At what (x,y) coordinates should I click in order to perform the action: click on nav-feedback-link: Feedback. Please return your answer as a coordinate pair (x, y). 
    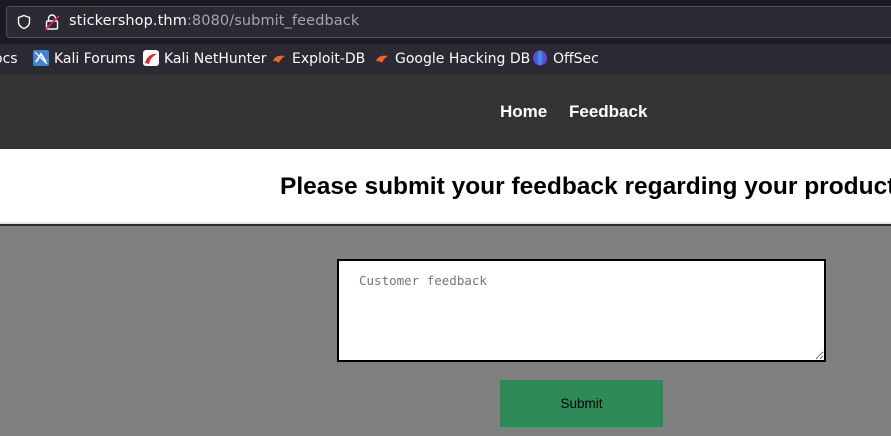
    Looking at the image, I should click on (608, 112).